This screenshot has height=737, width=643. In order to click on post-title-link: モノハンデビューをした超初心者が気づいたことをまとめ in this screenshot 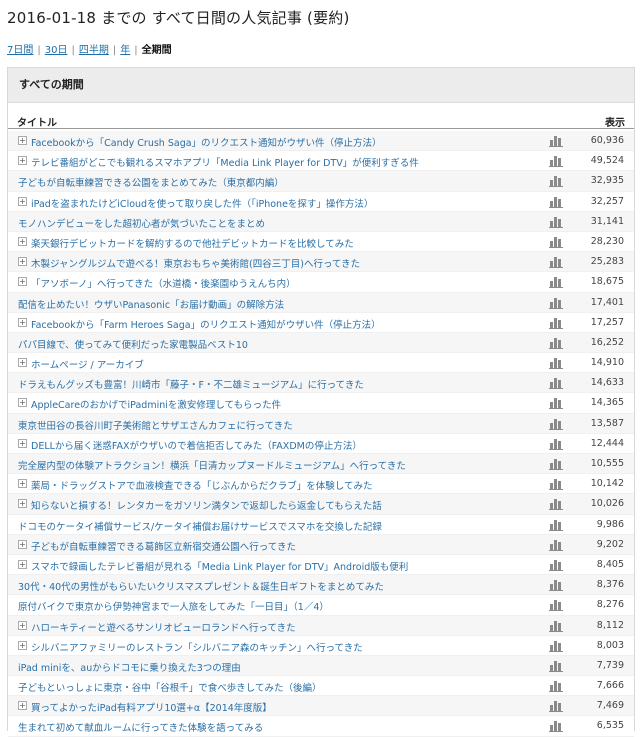, I will do `click(141, 223)`.